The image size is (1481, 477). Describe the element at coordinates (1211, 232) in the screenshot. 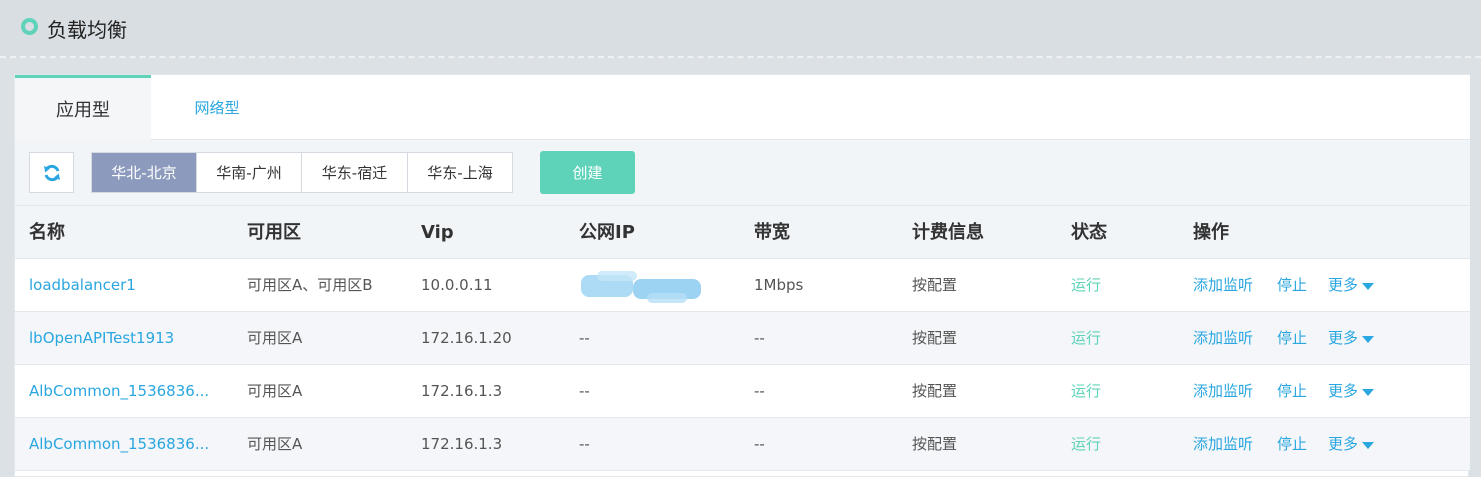

I see `col-actions: 操作` at that location.